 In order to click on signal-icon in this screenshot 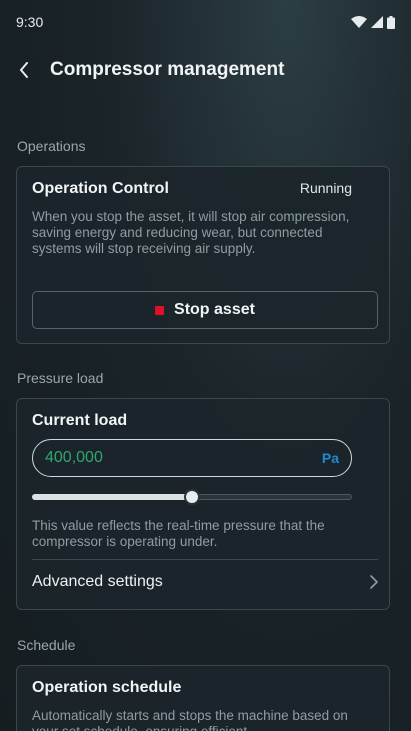, I will do `click(377, 22)`.